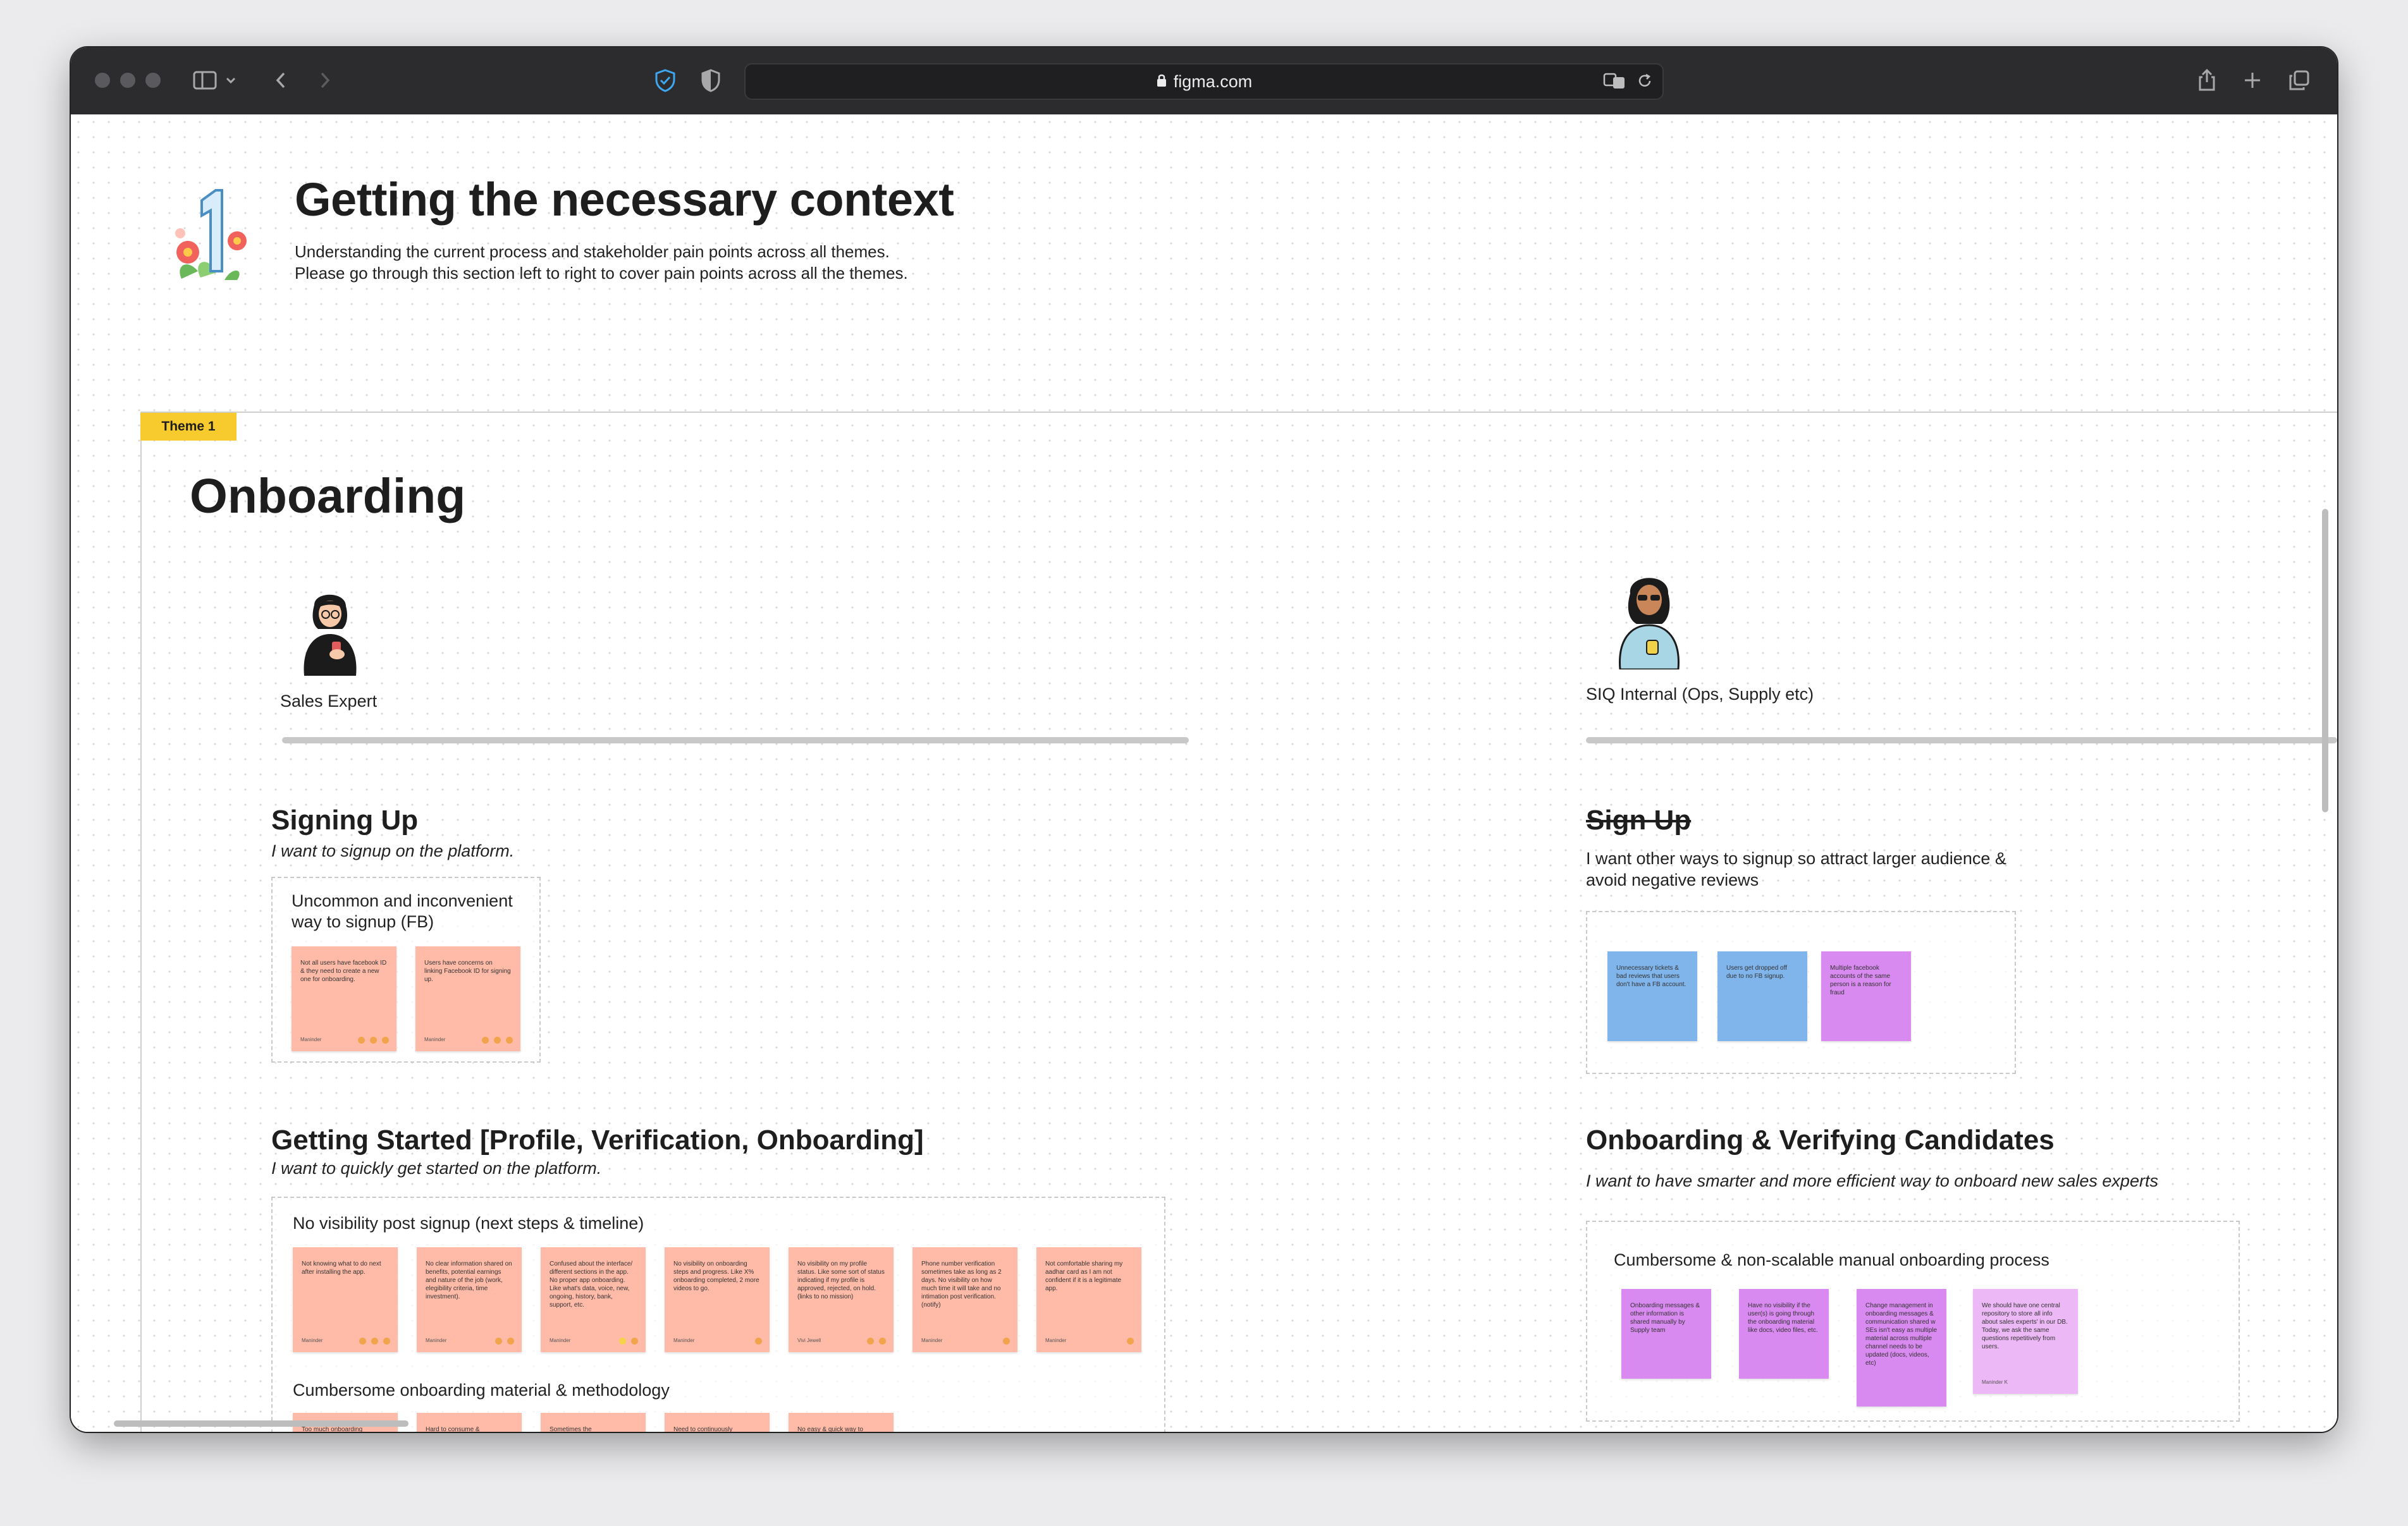 The image size is (2408, 1526). What do you see at coordinates (188, 427) in the screenshot?
I see `theme-tag: Theme 1` at bounding box center [188, 427].